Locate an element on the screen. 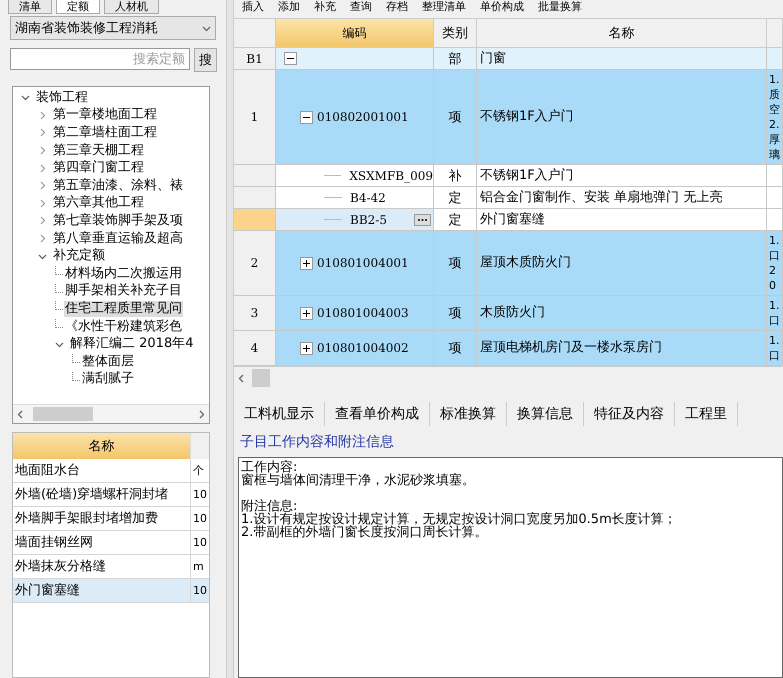 The image size is (783, 678). column-header: 编码 is located at coordinates (355, 33).